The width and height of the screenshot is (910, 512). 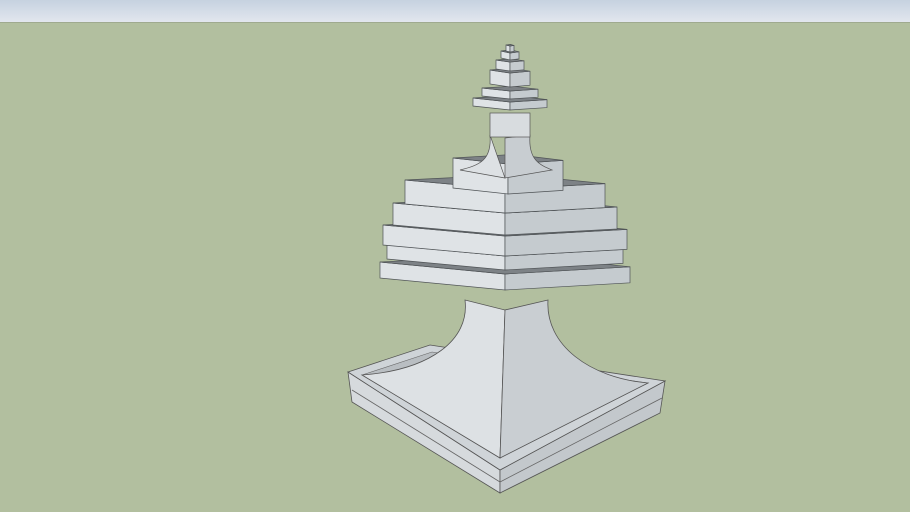 I want to click on spire-tier-6-right-face, so click(x=512, y=48).